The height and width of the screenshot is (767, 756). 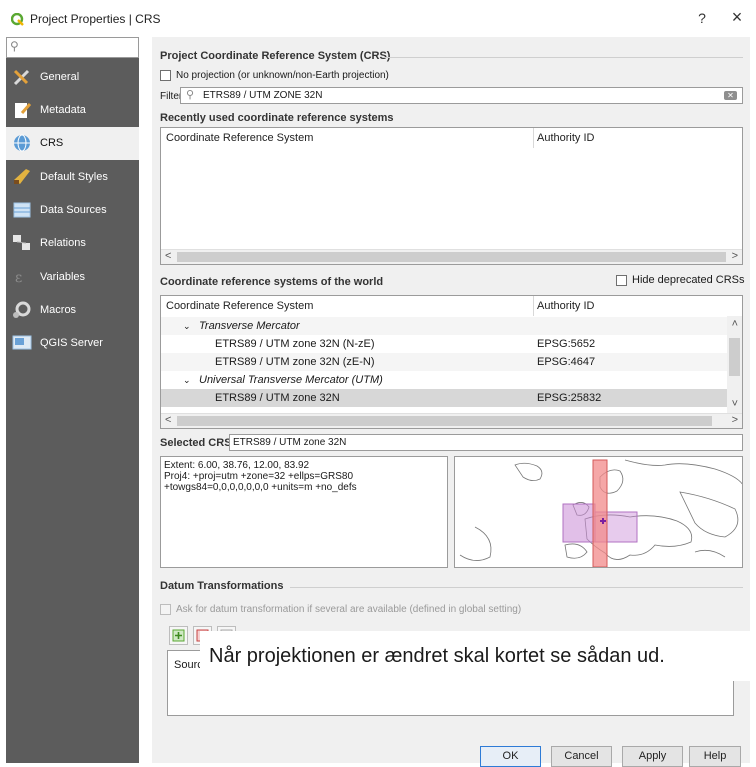 I want to click on paintbrush-icon, so click(x=22, y=176).